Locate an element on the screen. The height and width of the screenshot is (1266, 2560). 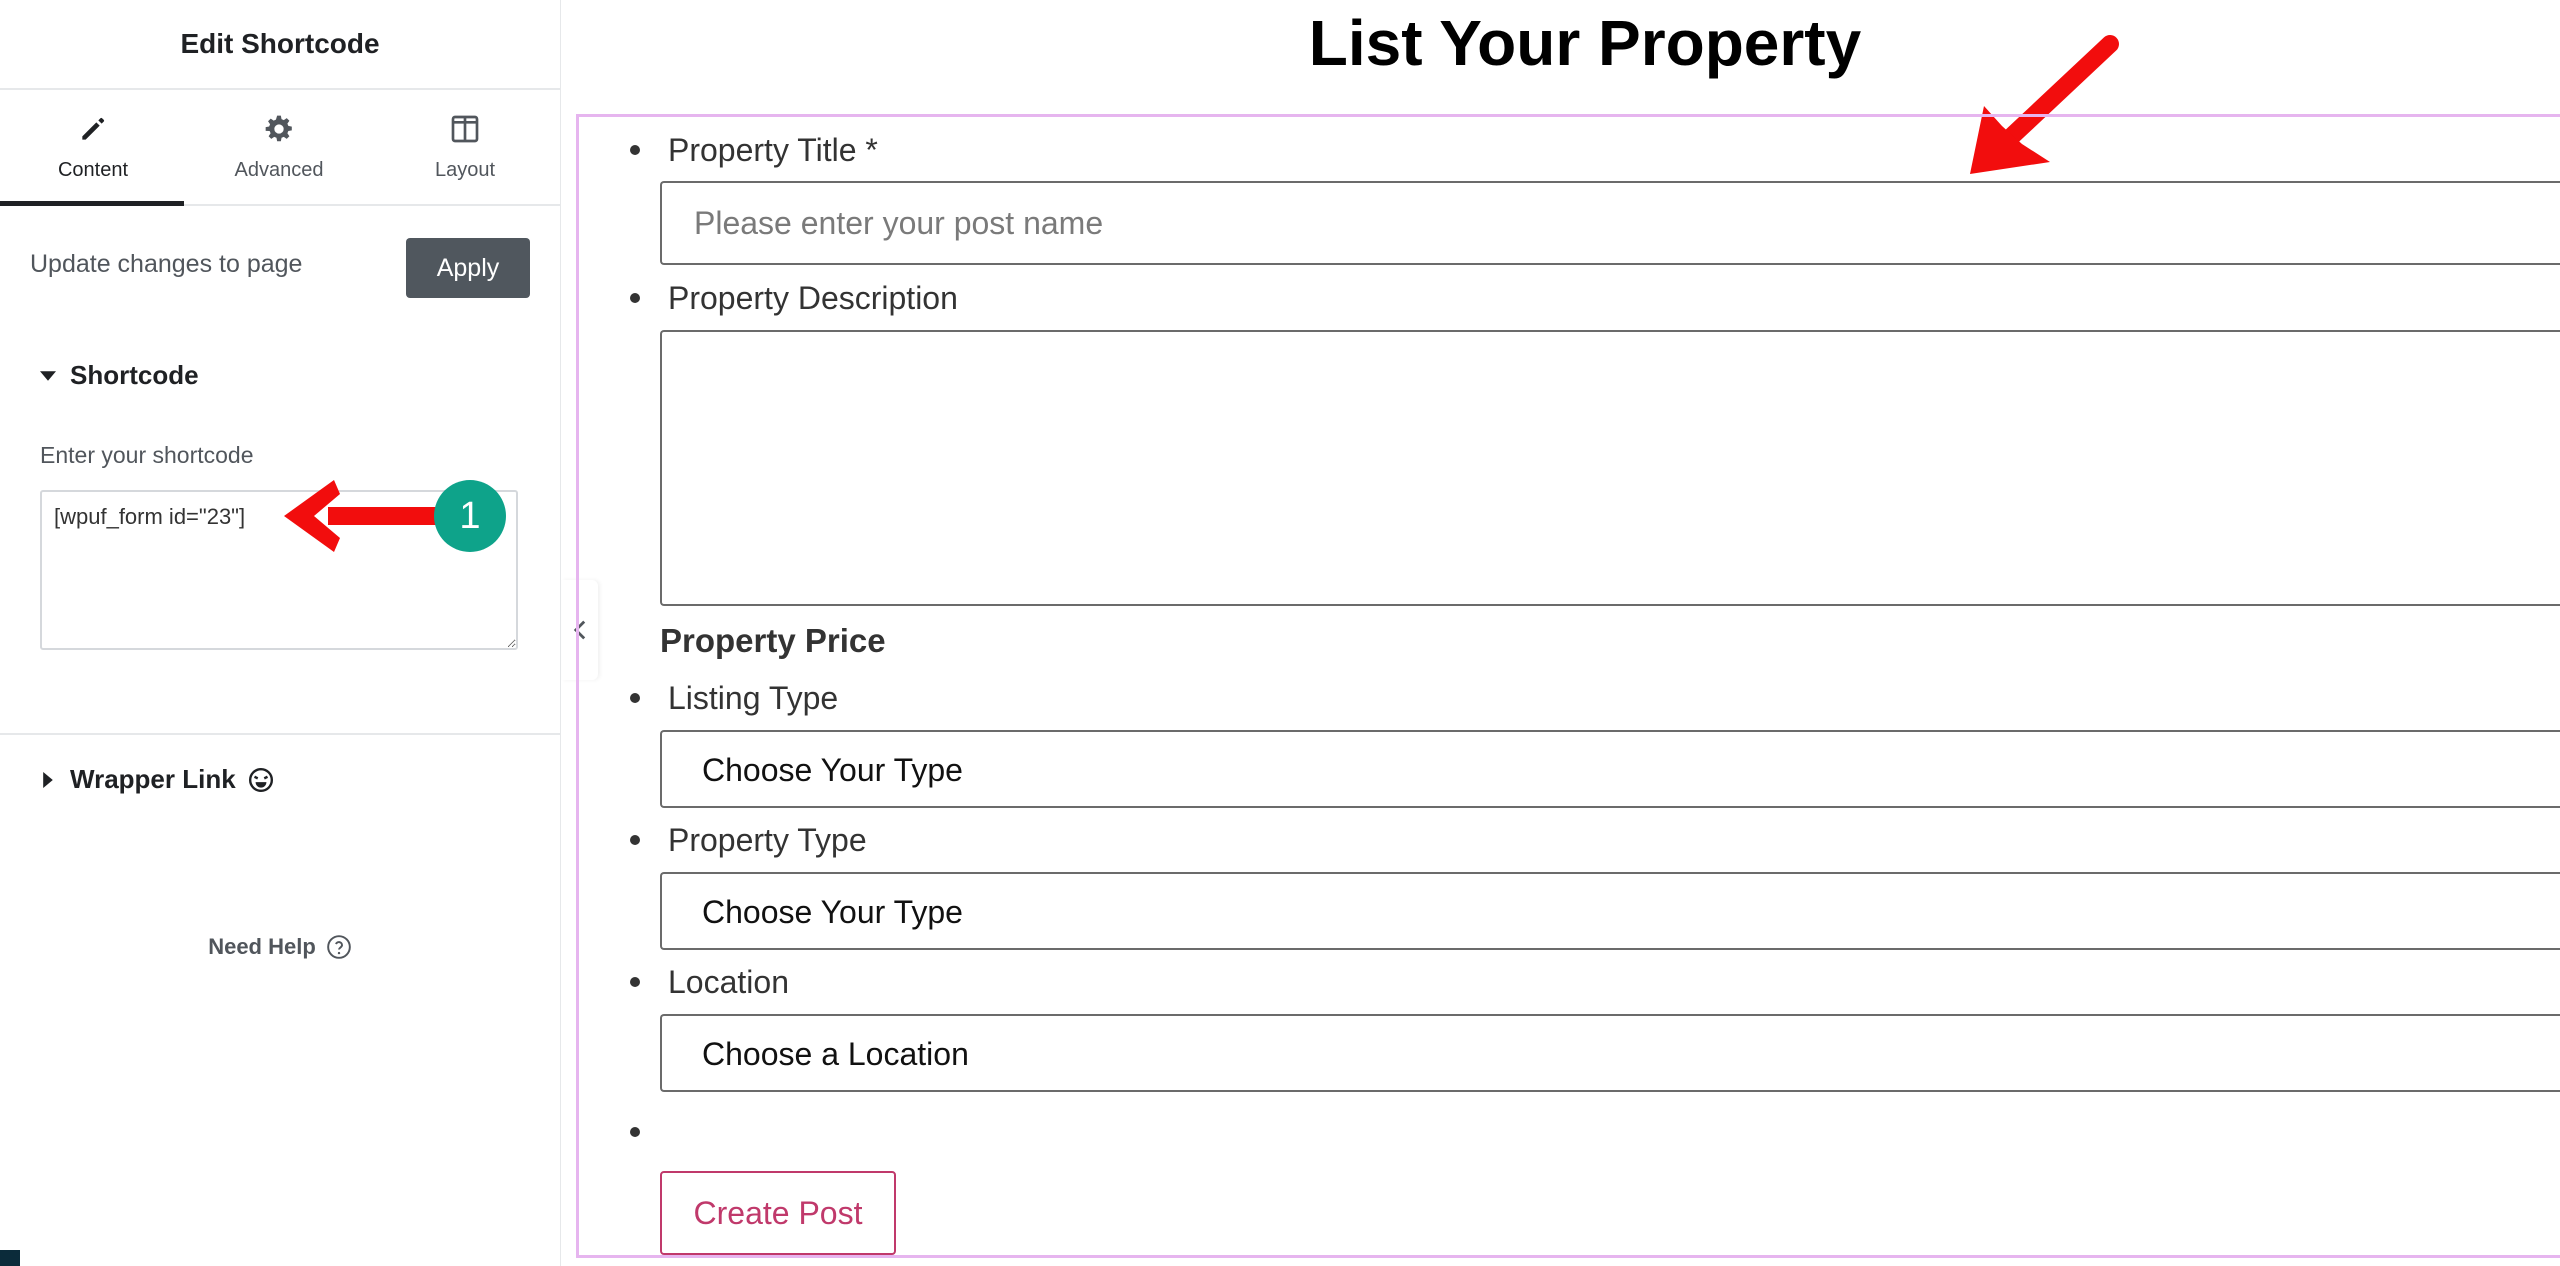
update-changes-label: Update changes to page is located at coordinates (166, 264).